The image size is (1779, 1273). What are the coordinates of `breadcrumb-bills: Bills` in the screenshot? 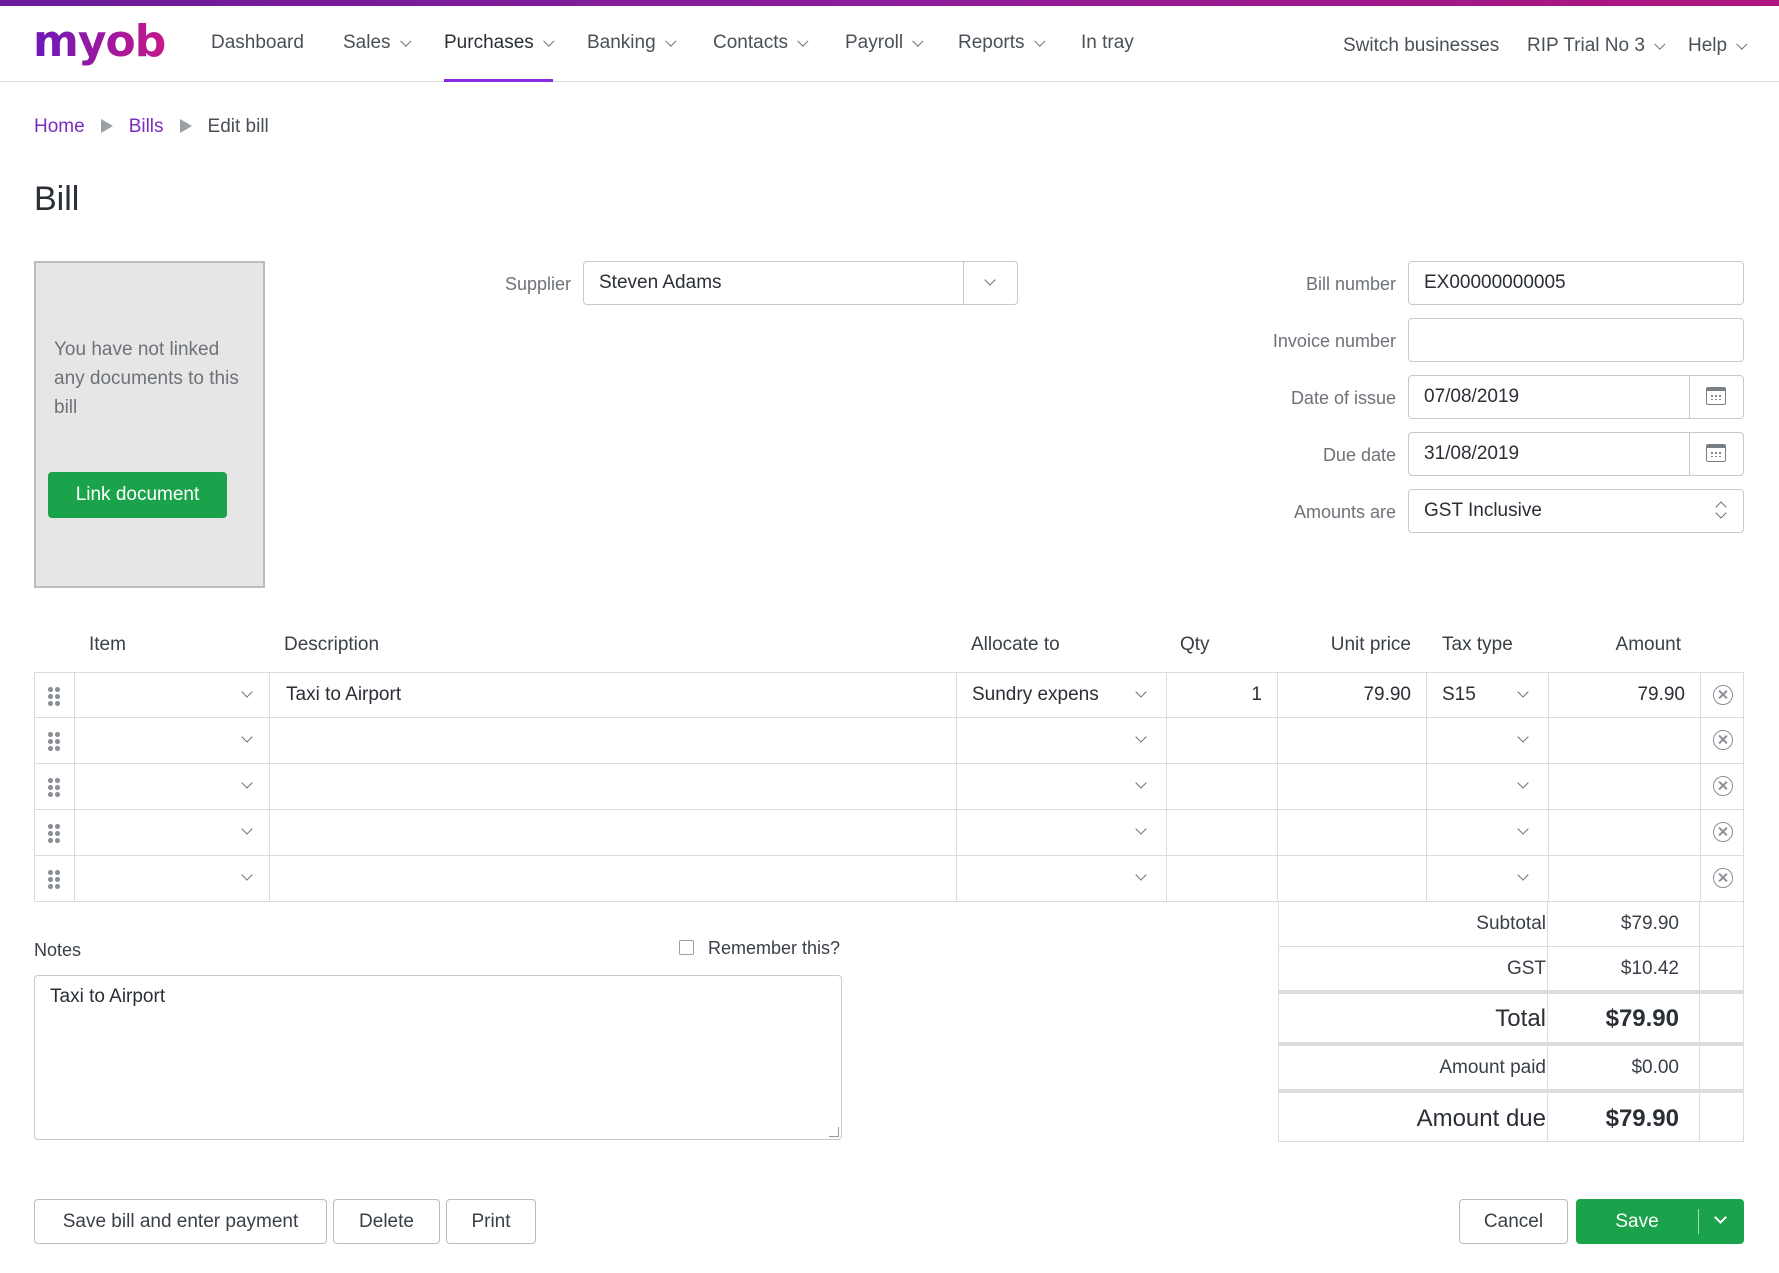 It's located at (146, 126).